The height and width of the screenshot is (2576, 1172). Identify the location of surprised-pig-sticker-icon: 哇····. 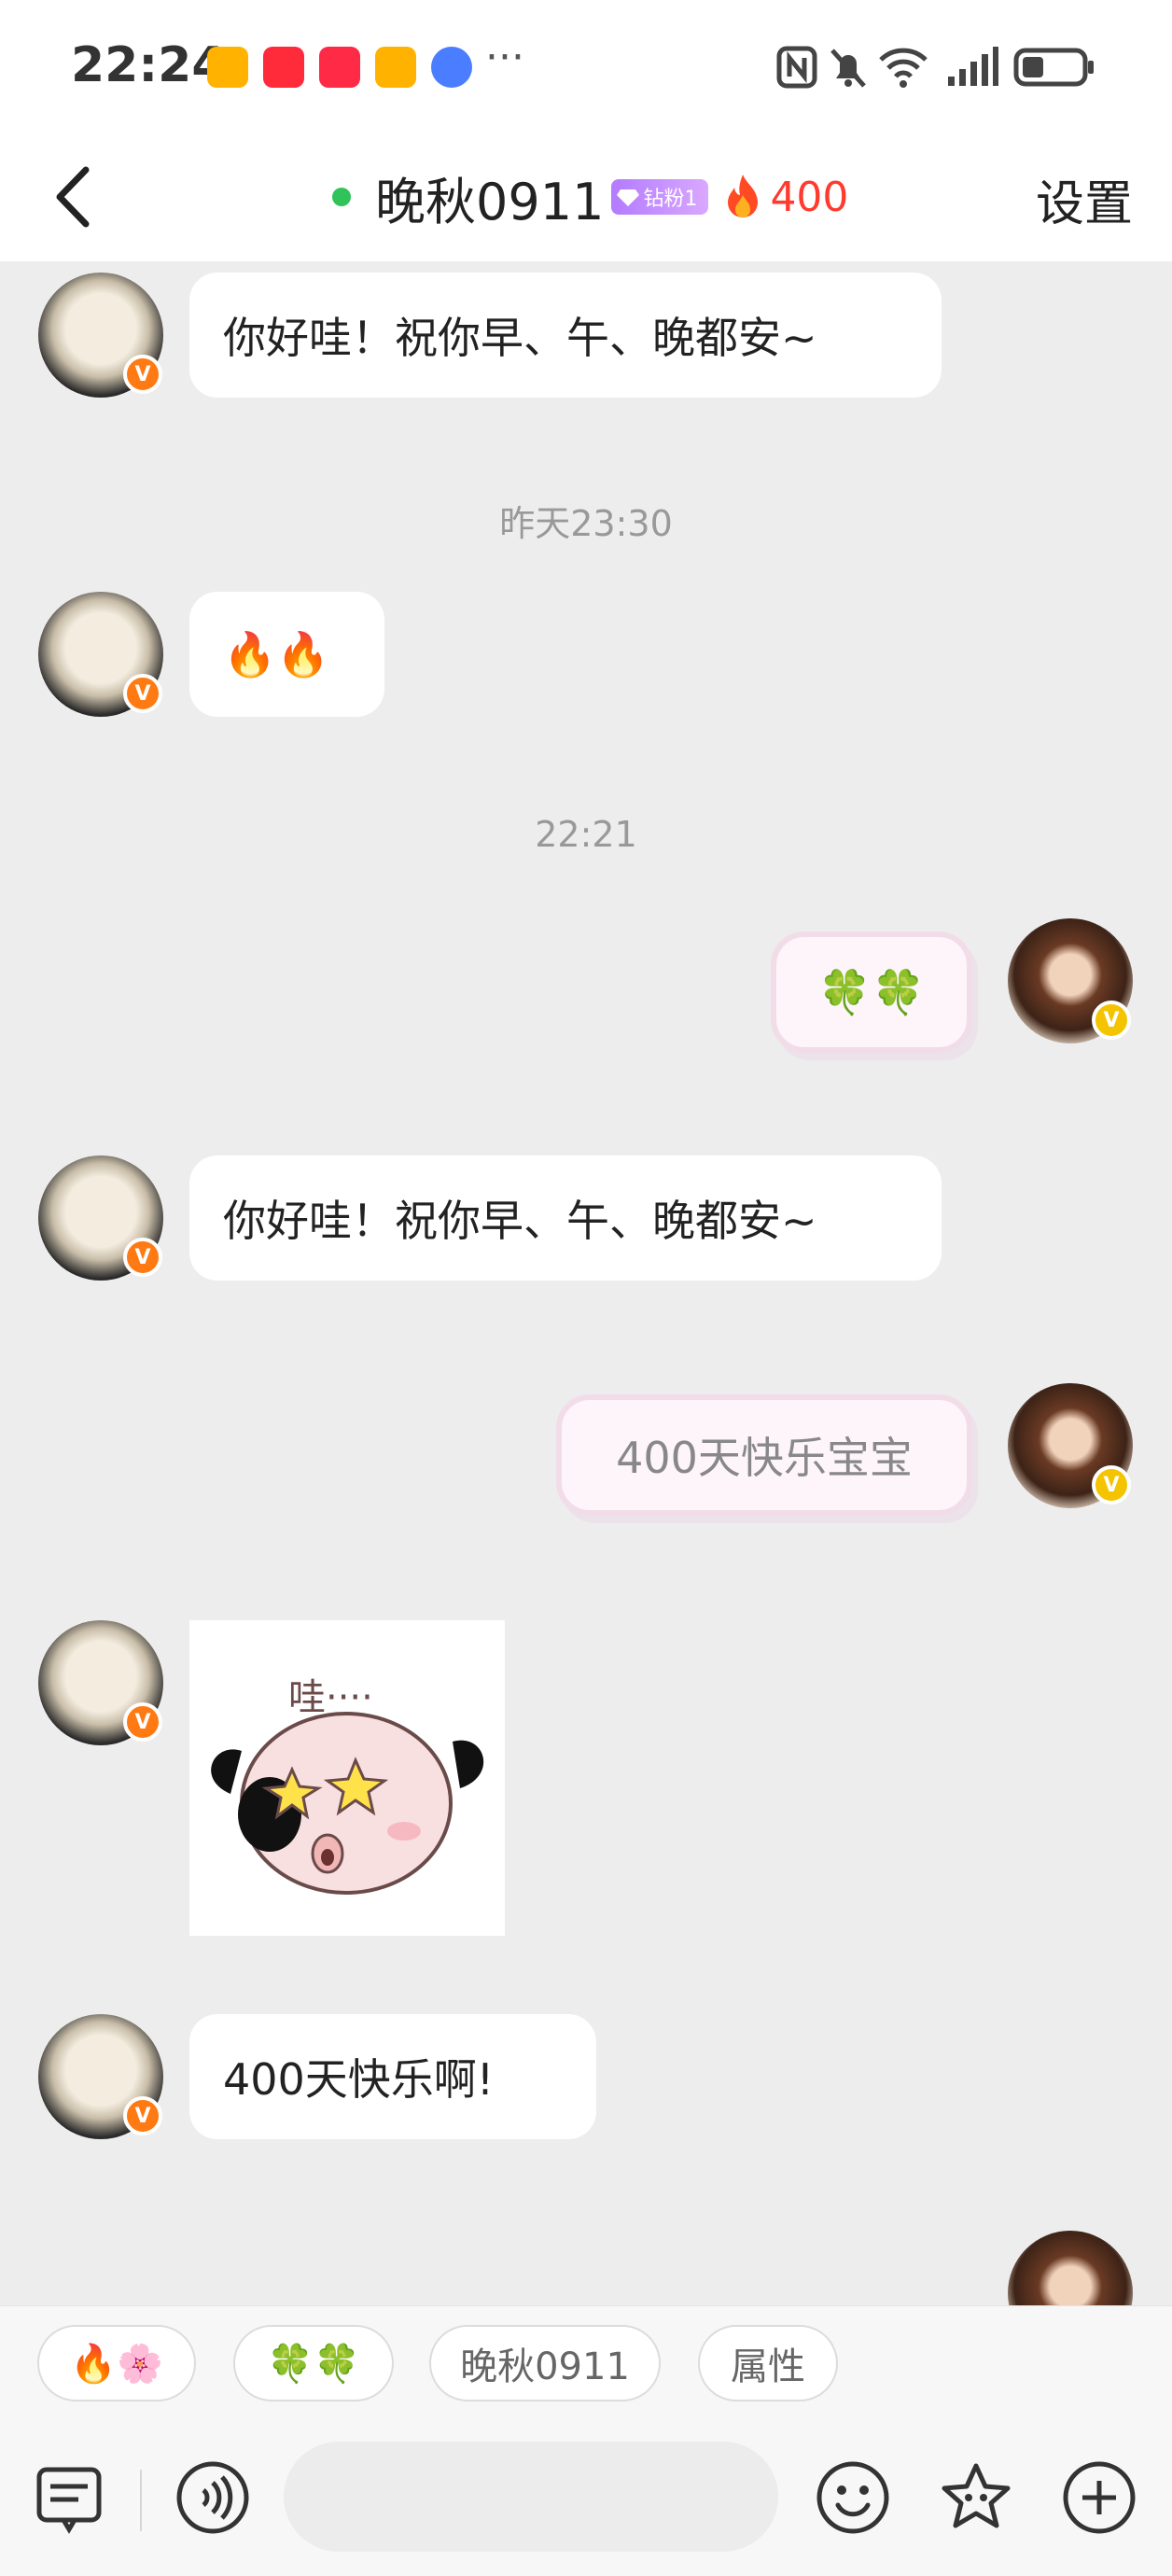
(347, 1785).